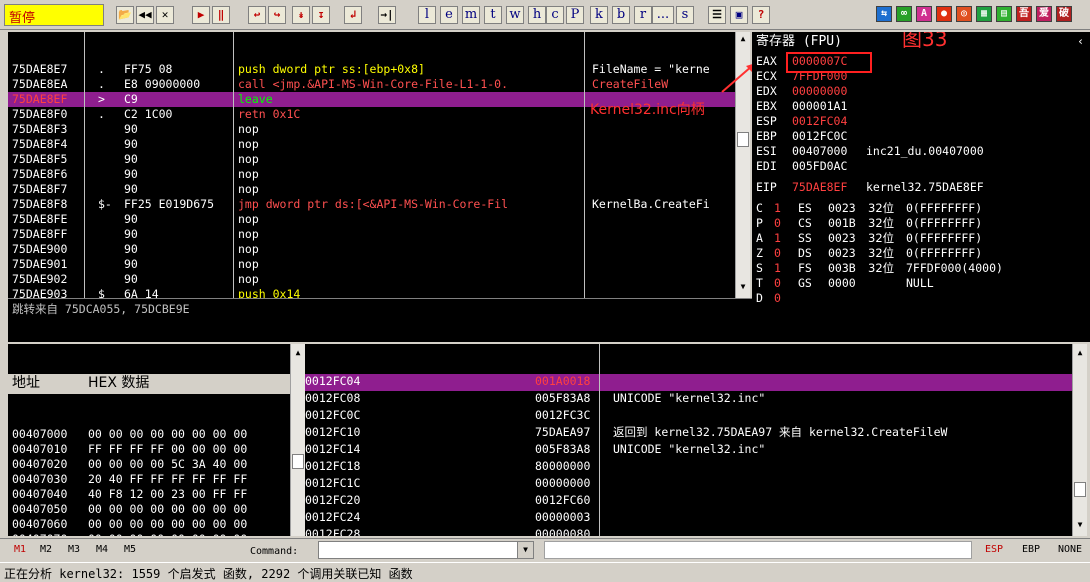 This screenshot has height=582, width=1090. I want to click on stack-address: 0012FC24, so click(332, 517).